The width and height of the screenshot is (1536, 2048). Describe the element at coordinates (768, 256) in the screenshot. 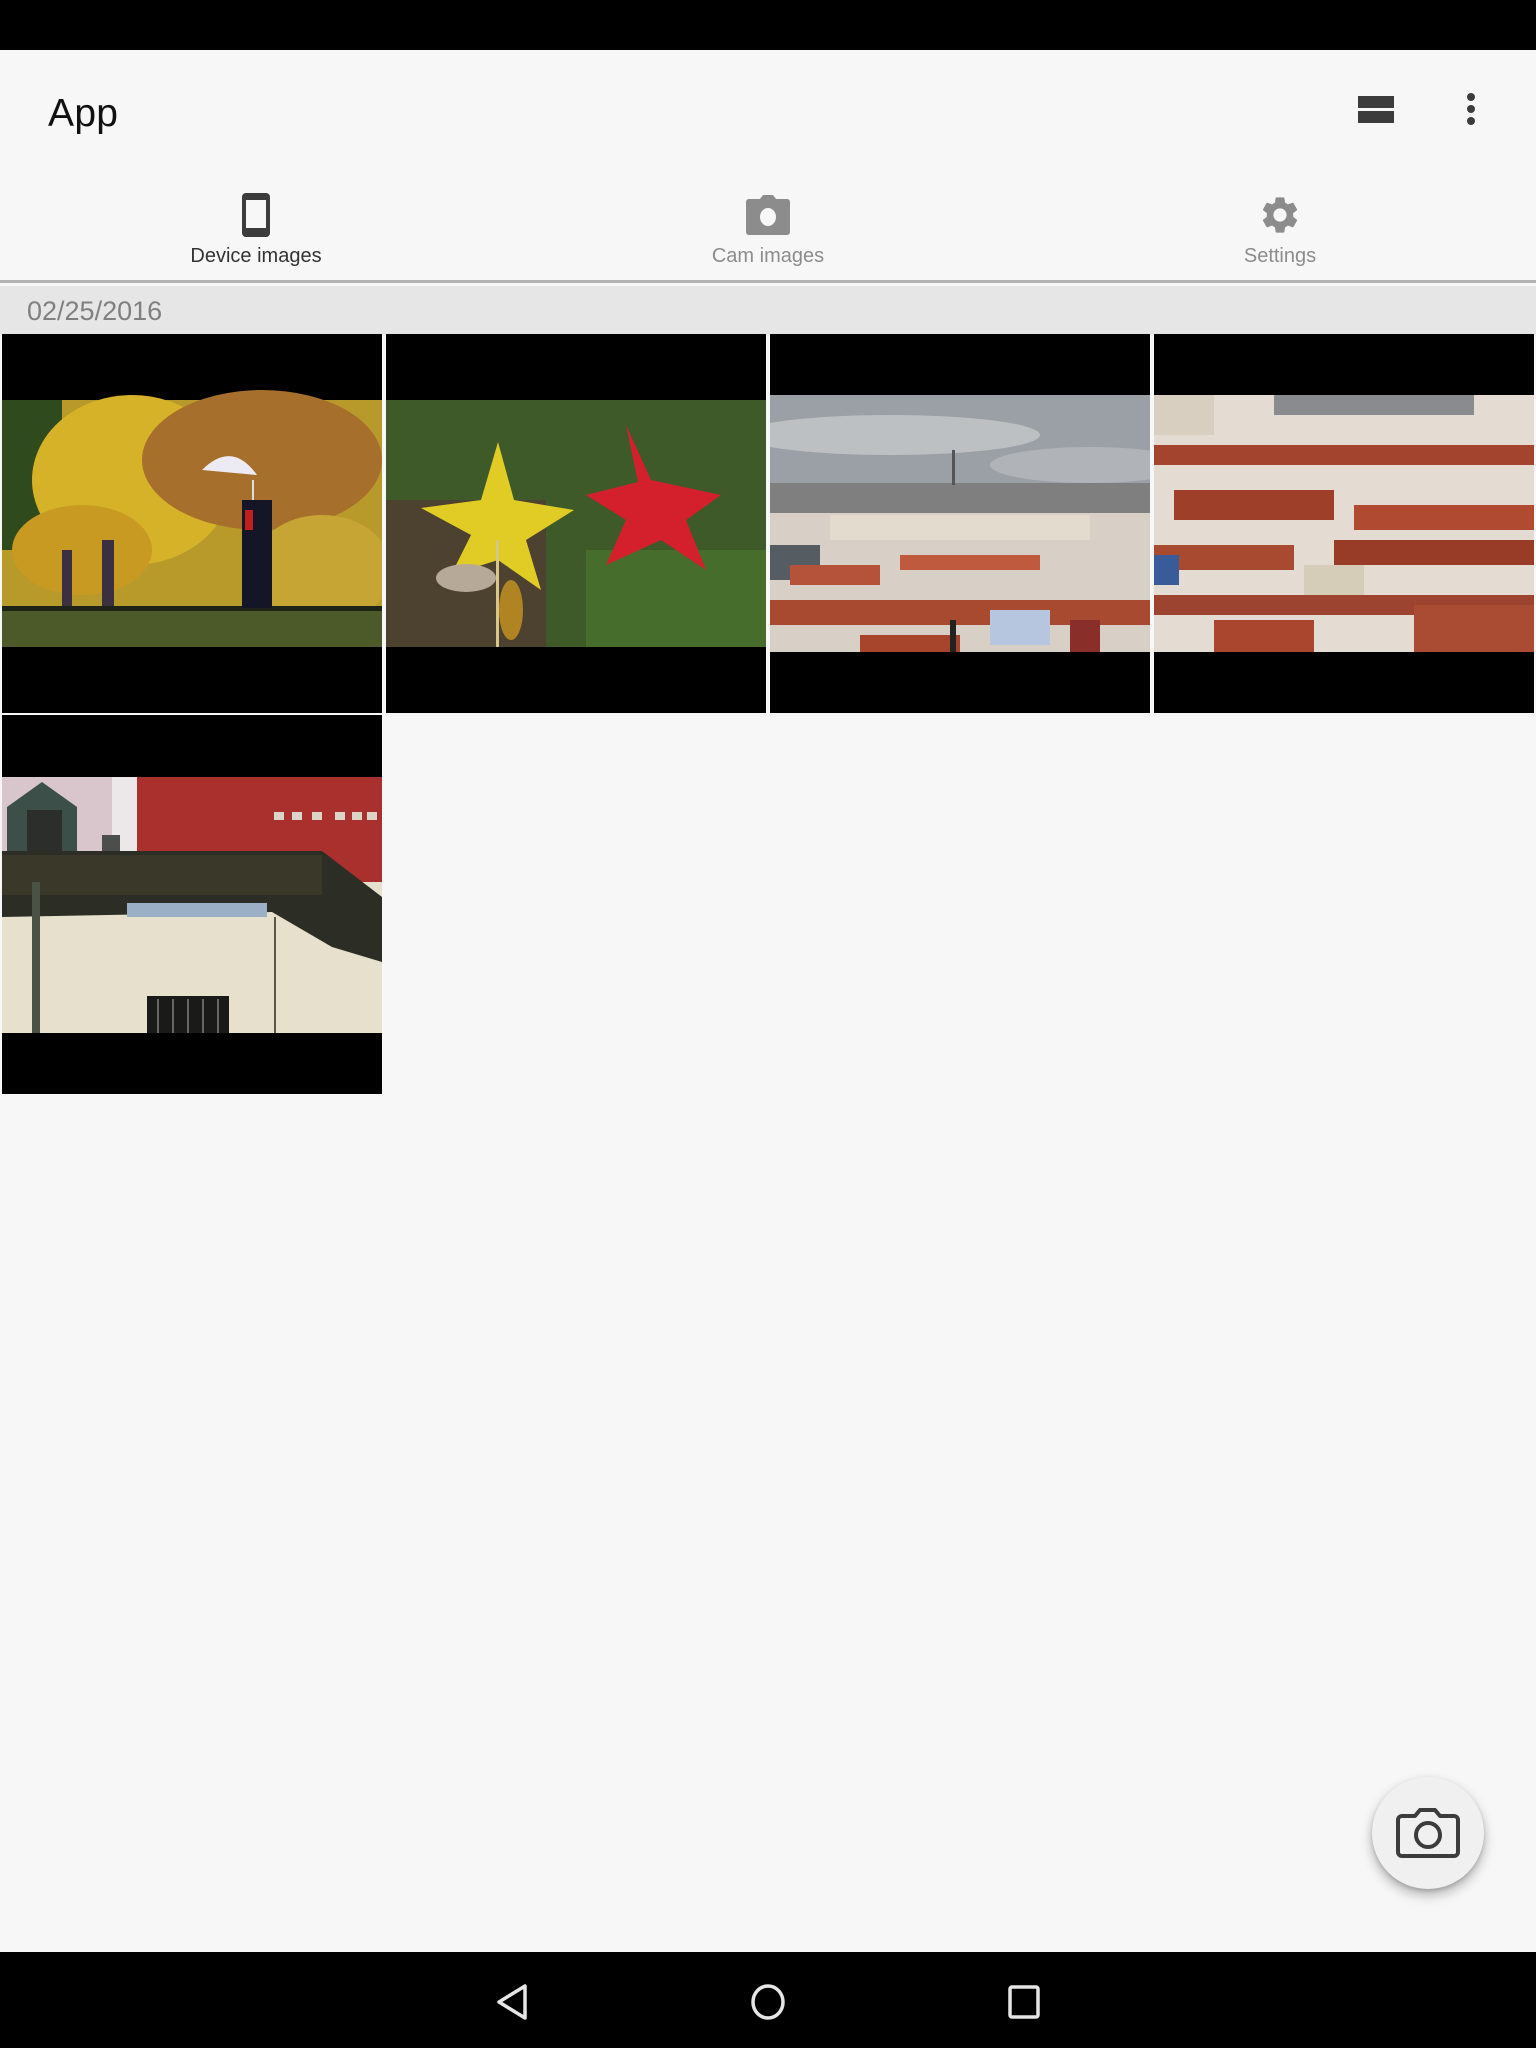

I see `tab-label: Cam images` at that location.